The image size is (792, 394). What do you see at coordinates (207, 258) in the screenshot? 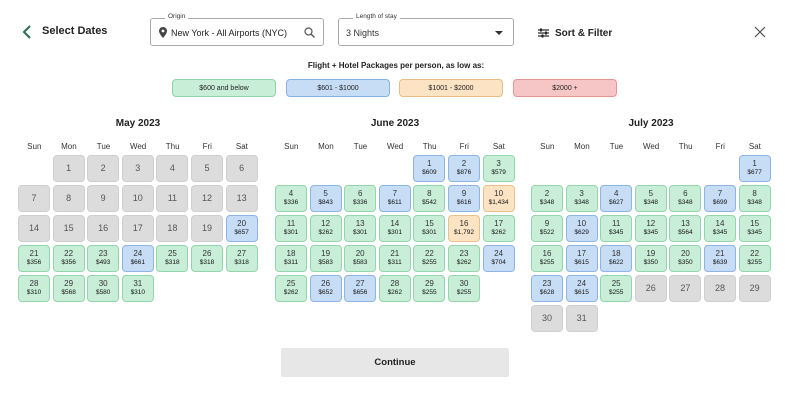
I see `calendar-day: 26 $318` at bounding box center [207, 258].